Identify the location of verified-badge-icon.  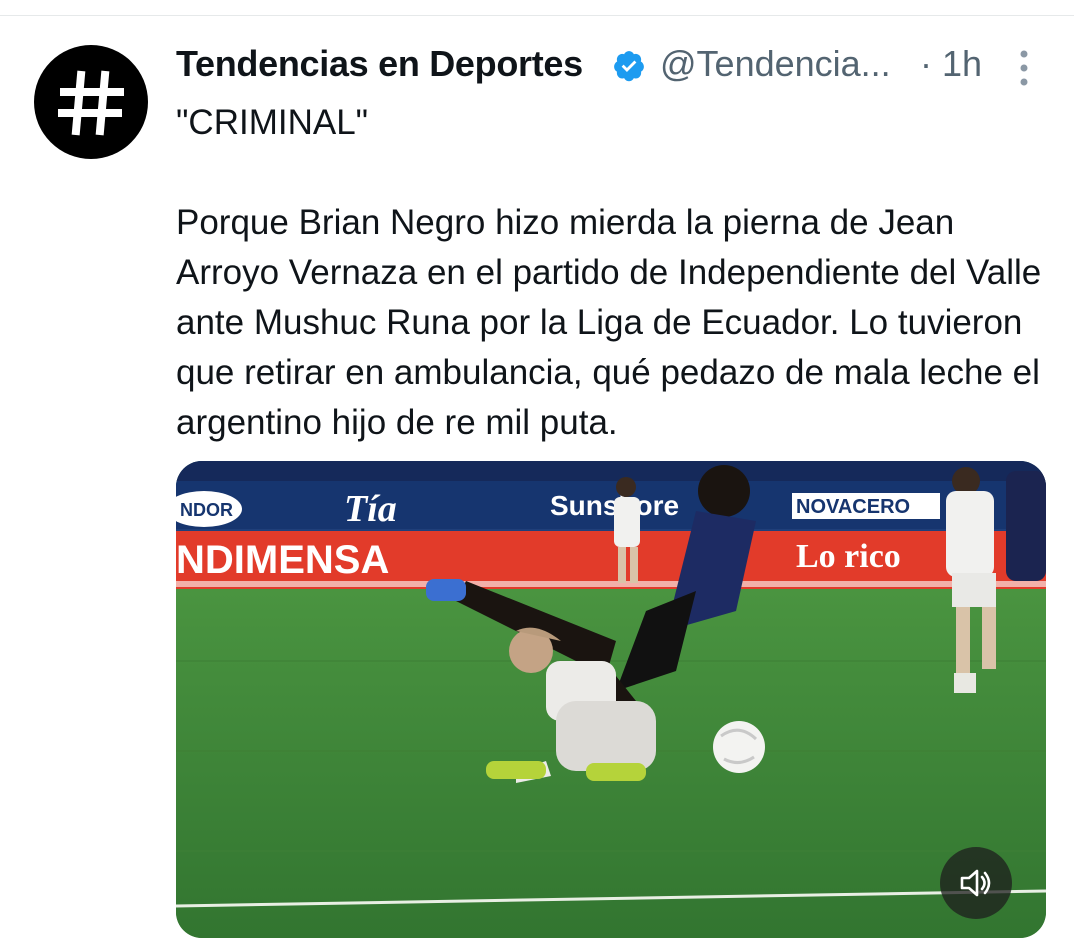
(629, 66).